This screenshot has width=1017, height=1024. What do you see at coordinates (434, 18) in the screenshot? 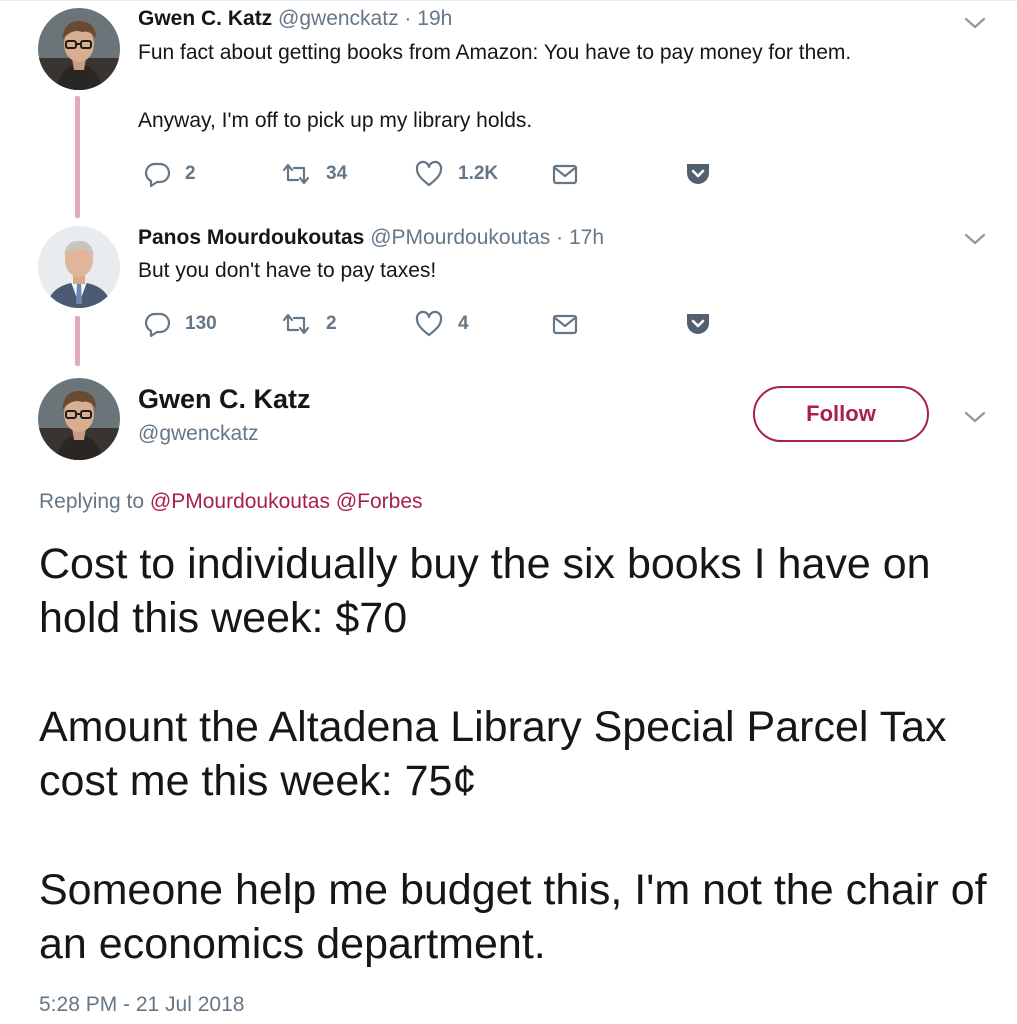
I see `tweet-time: 19h` at bounding box center [434, 18].